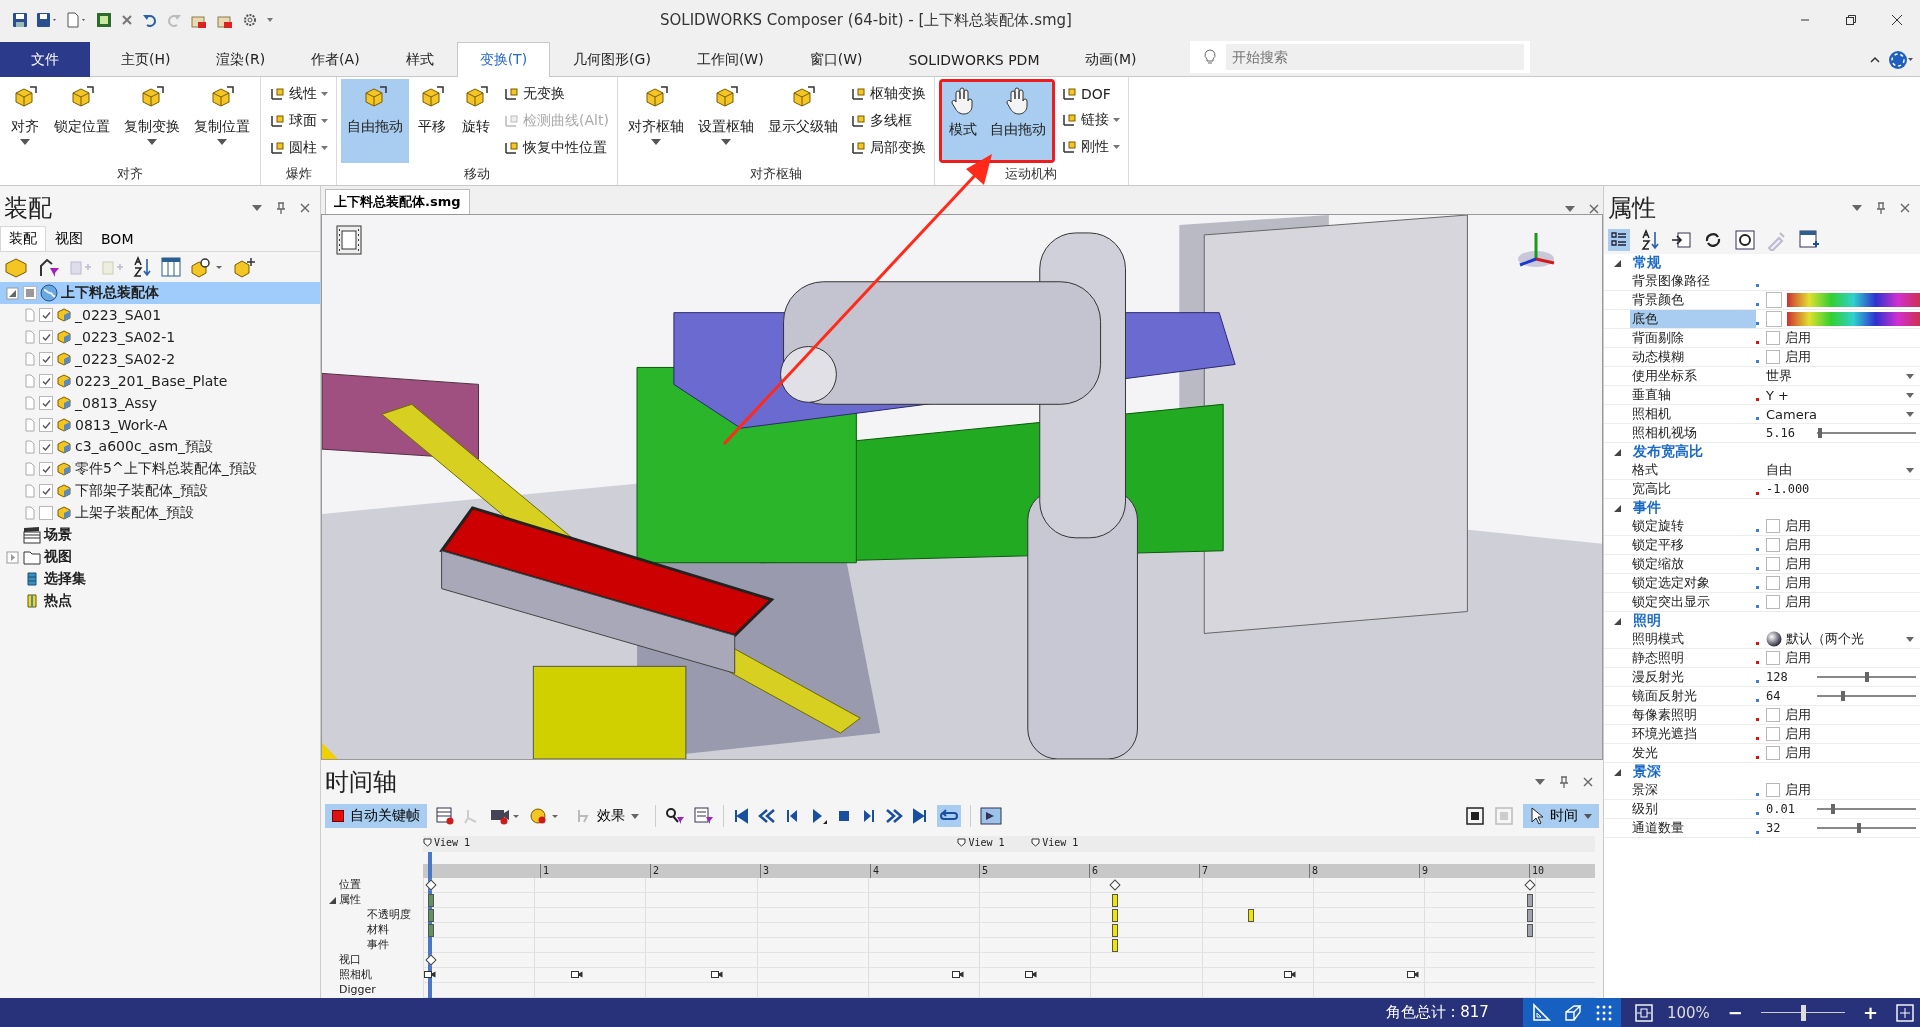 The height and width of the screenshot is (1027, 1920). What do you see at coordinates (949, 816) in the screenshot?
I see `loop-button` at bounding box center [949, 816].